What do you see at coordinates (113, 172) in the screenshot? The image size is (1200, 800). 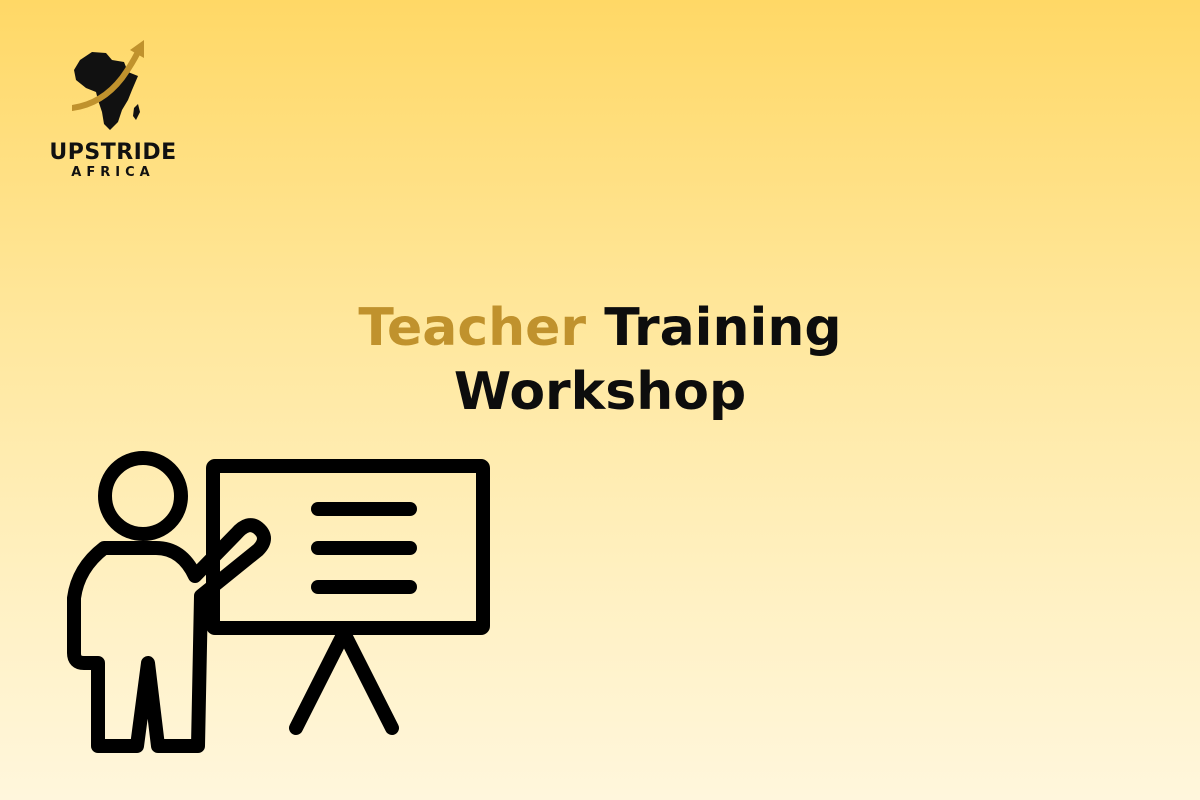 I see `brand-subtitle: AFRICA` at bounding box center [113, 172].